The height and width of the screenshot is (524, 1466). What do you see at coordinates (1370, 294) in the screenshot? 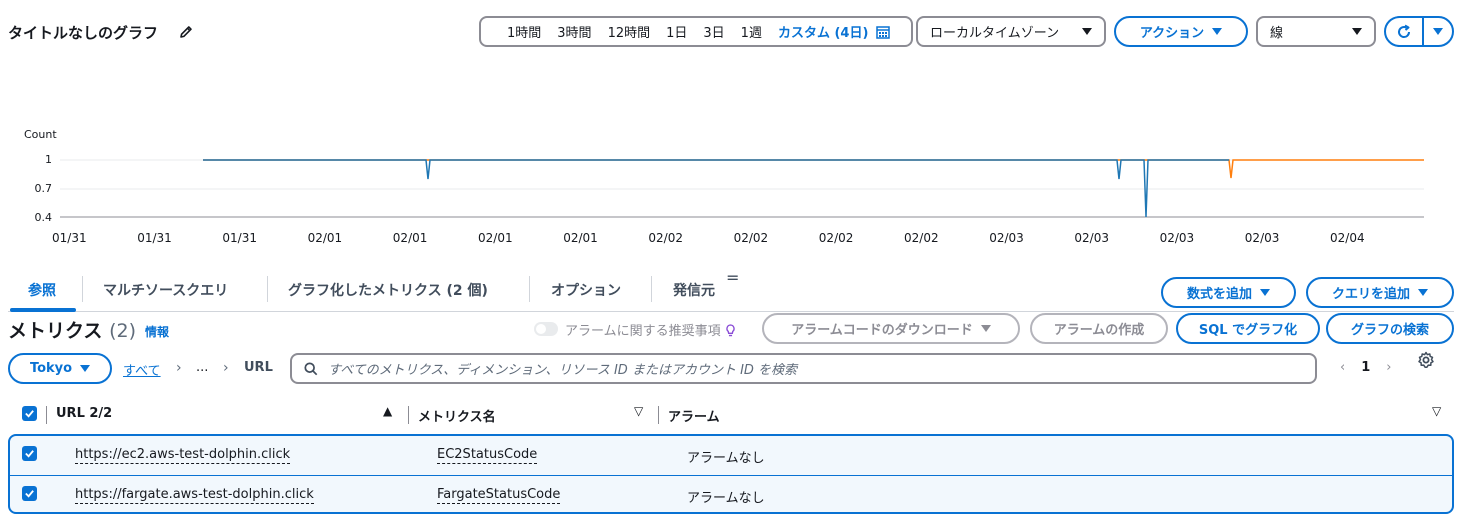
I see `add-query-label: クエリを追加` at bounding box center [1370, 294].